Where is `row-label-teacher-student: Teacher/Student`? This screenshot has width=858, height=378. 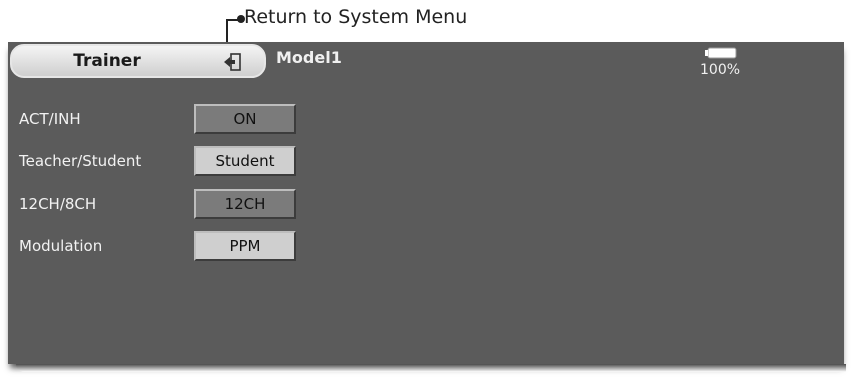
row-label-teacher-student: Teacher/Student is located at coordinates (80, 161).